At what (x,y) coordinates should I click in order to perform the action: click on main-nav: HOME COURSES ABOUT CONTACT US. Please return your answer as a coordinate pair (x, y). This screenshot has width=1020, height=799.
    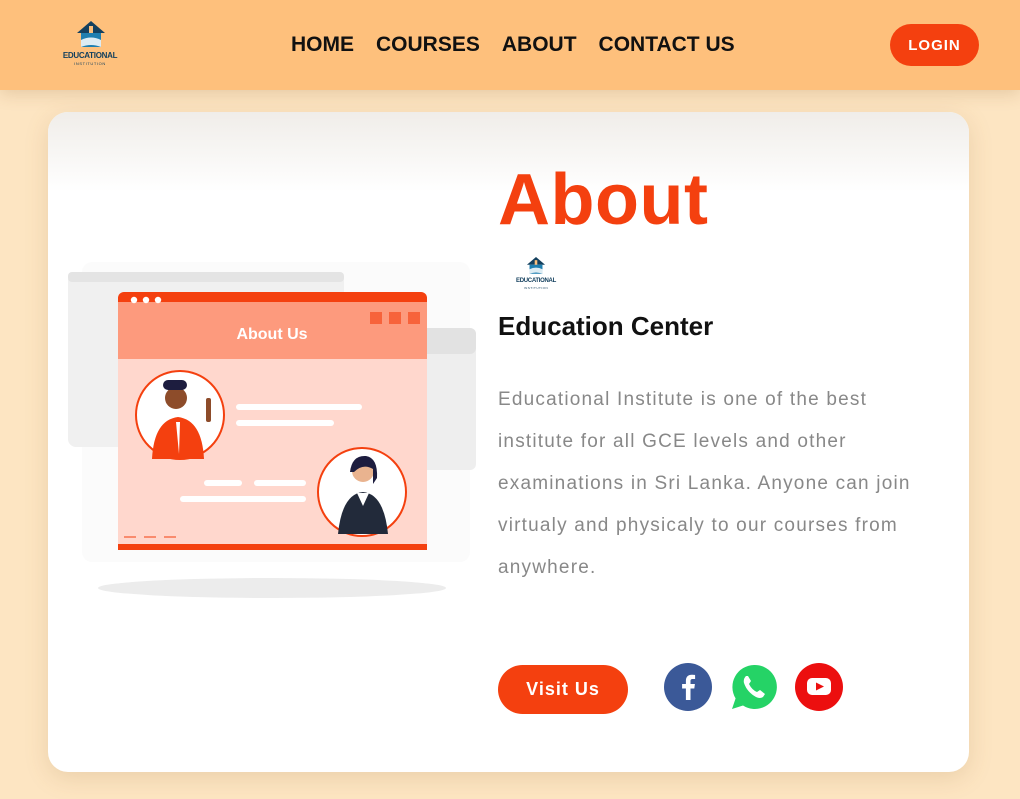
    Looking at the image, I should click on (513, 45).